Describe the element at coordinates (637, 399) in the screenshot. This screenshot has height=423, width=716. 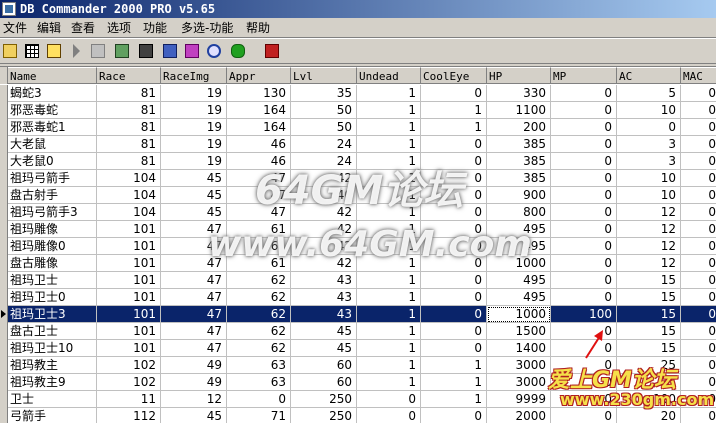
I see `watermark-url-2: www.230gm.com` at that location.